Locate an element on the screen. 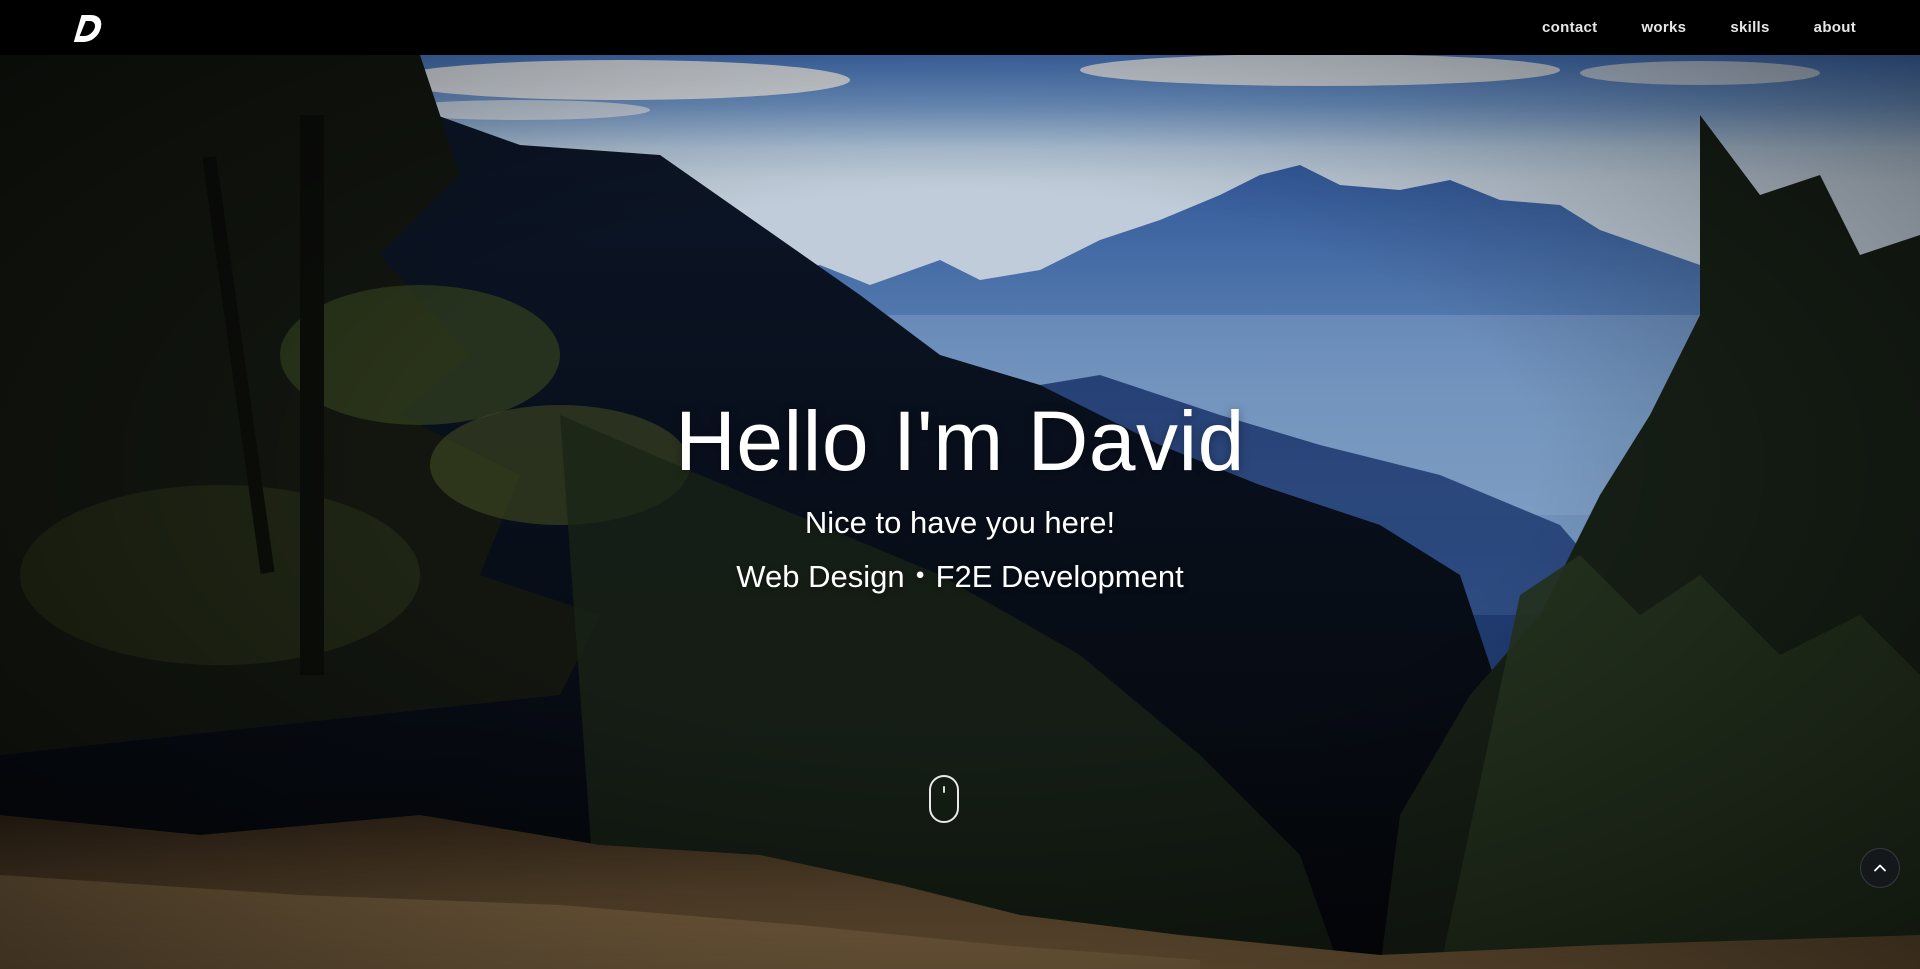 Image resolution: width=1920 pixels, height=969 pixels. nav-link-skills: skills is located at coordinates (1749, 27).